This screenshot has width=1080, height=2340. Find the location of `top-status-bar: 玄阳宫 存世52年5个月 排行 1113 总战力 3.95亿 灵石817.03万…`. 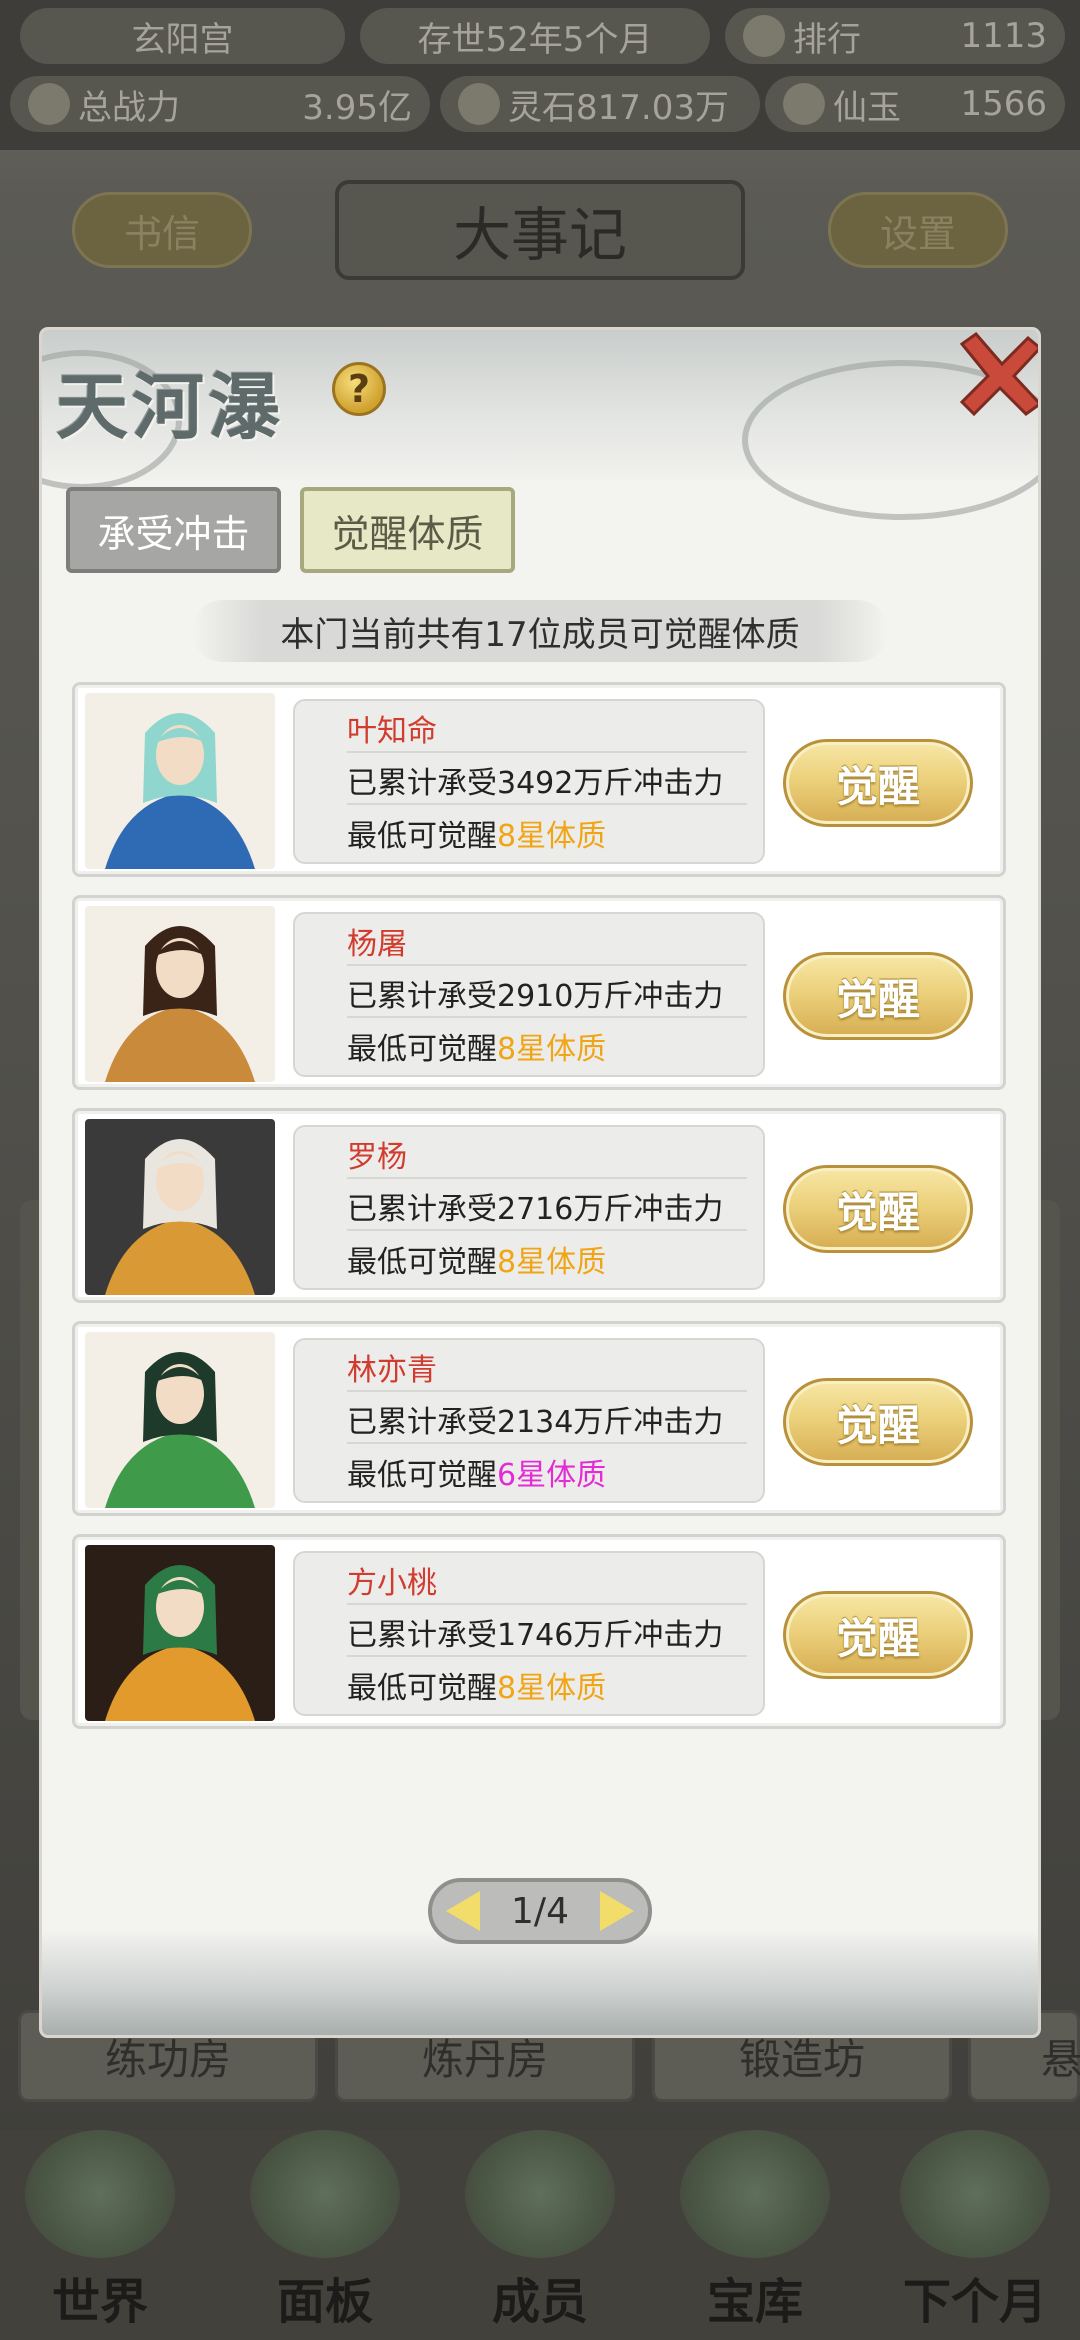

top-status-bar: 玄阳宫 存世52年5个月 排行 1113 总战力 3.95亿 灵石817.03万… is located at coordinates (540, 75).